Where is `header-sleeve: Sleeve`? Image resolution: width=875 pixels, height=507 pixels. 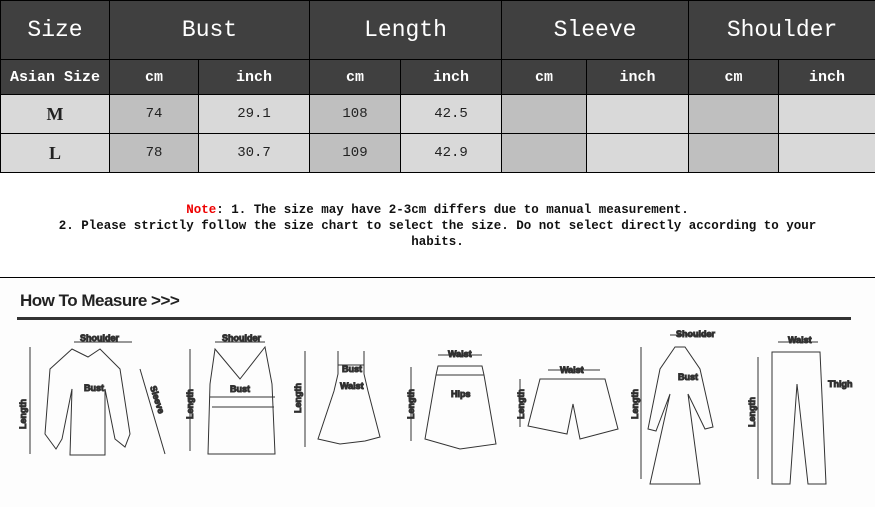
header-sleeve: Sleeve is located at coordinates (595, 30).